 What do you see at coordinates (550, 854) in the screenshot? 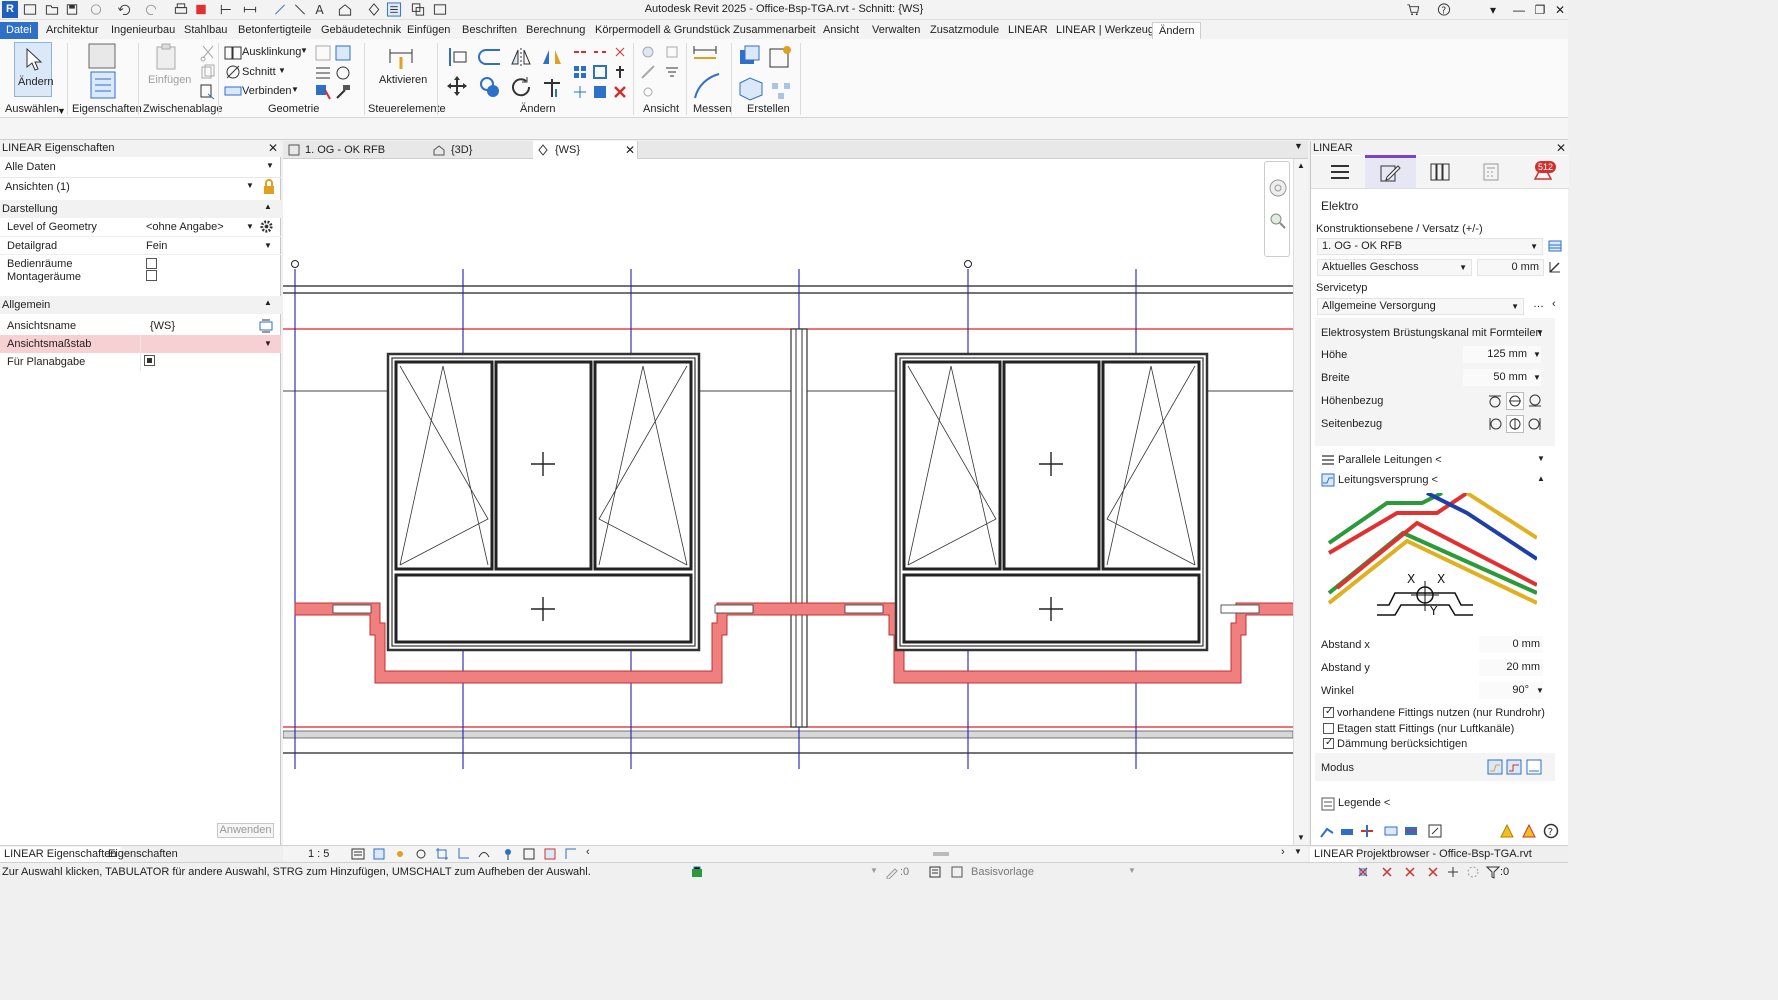
I see `temp-properties-icon` at bounding box center [550, 854].